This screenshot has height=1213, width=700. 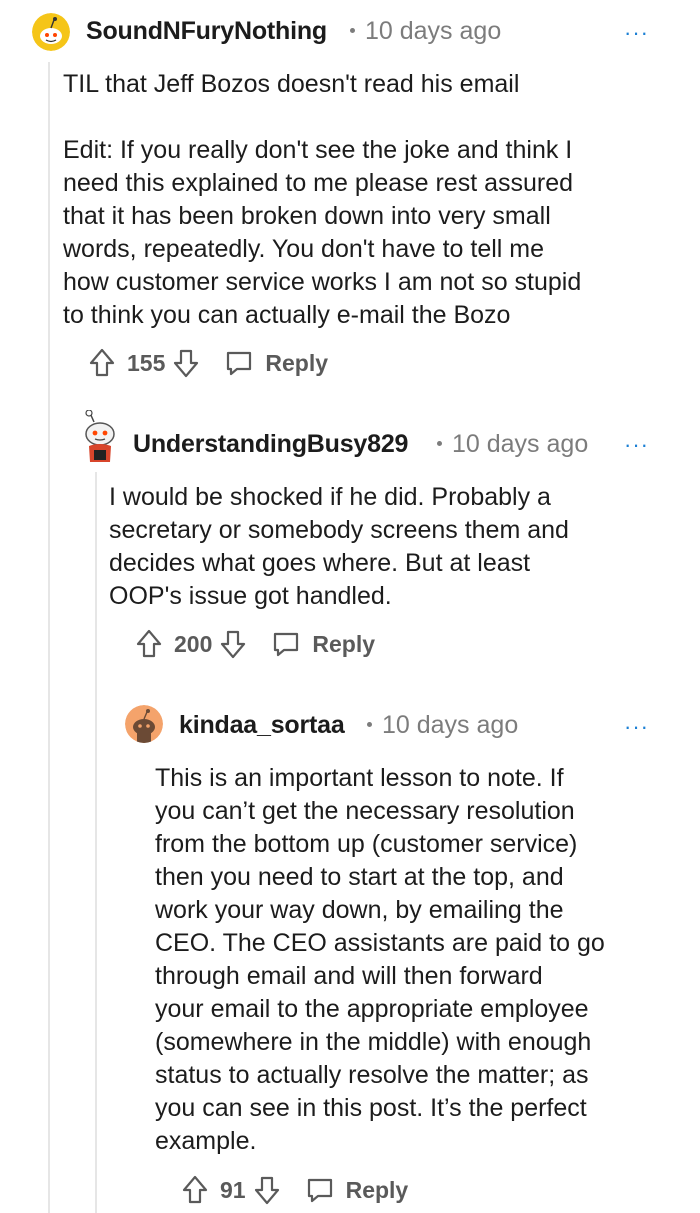 I want to click on comment-actions: 91 Reply, so click(x=295, y=1190).